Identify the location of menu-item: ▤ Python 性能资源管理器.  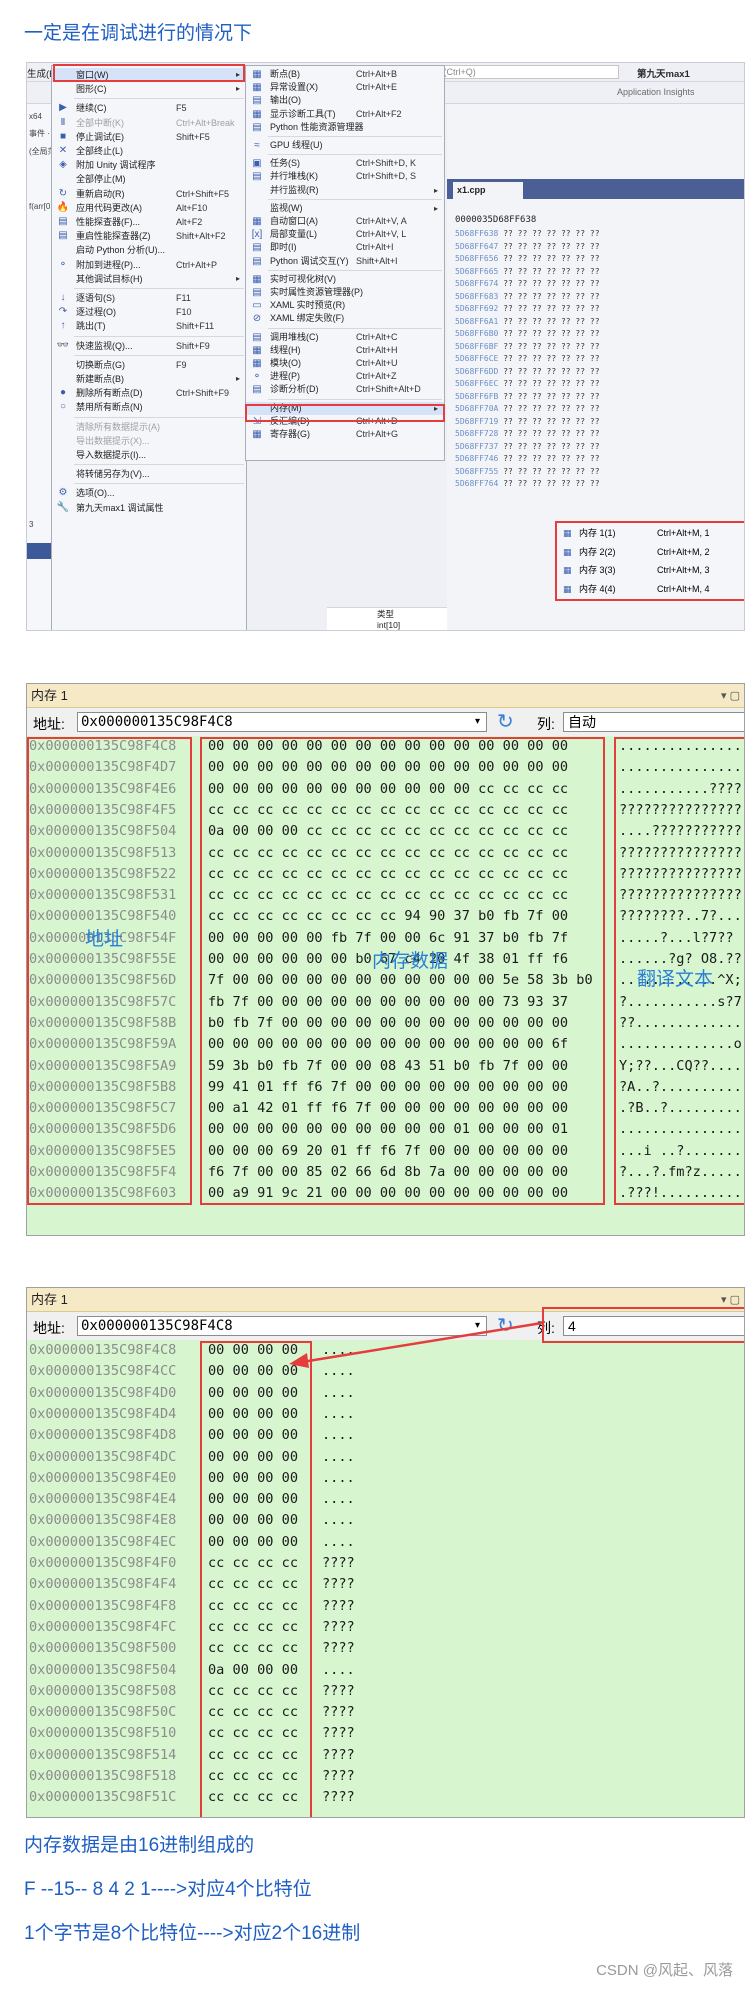
(345, 127).